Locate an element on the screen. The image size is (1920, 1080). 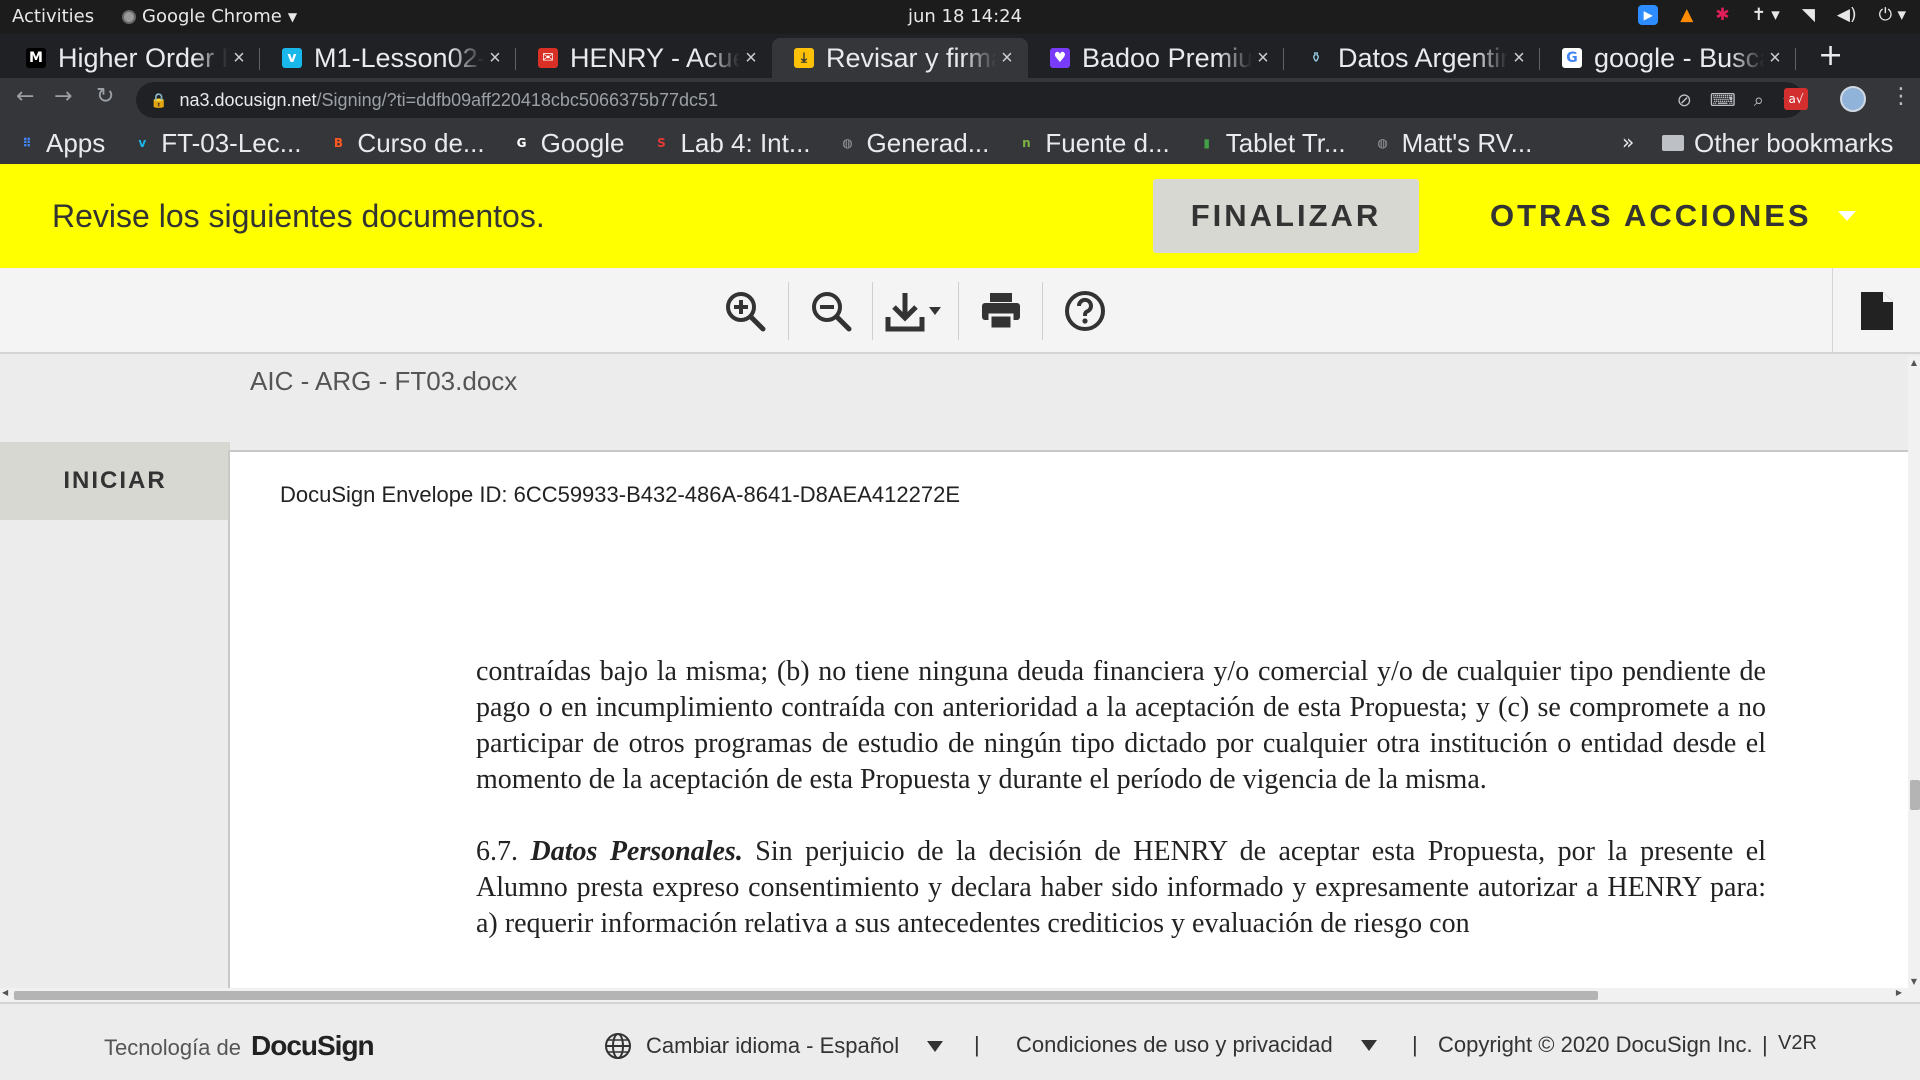
chevron-down-icon: ▼ is located at coordinates (292, 16).